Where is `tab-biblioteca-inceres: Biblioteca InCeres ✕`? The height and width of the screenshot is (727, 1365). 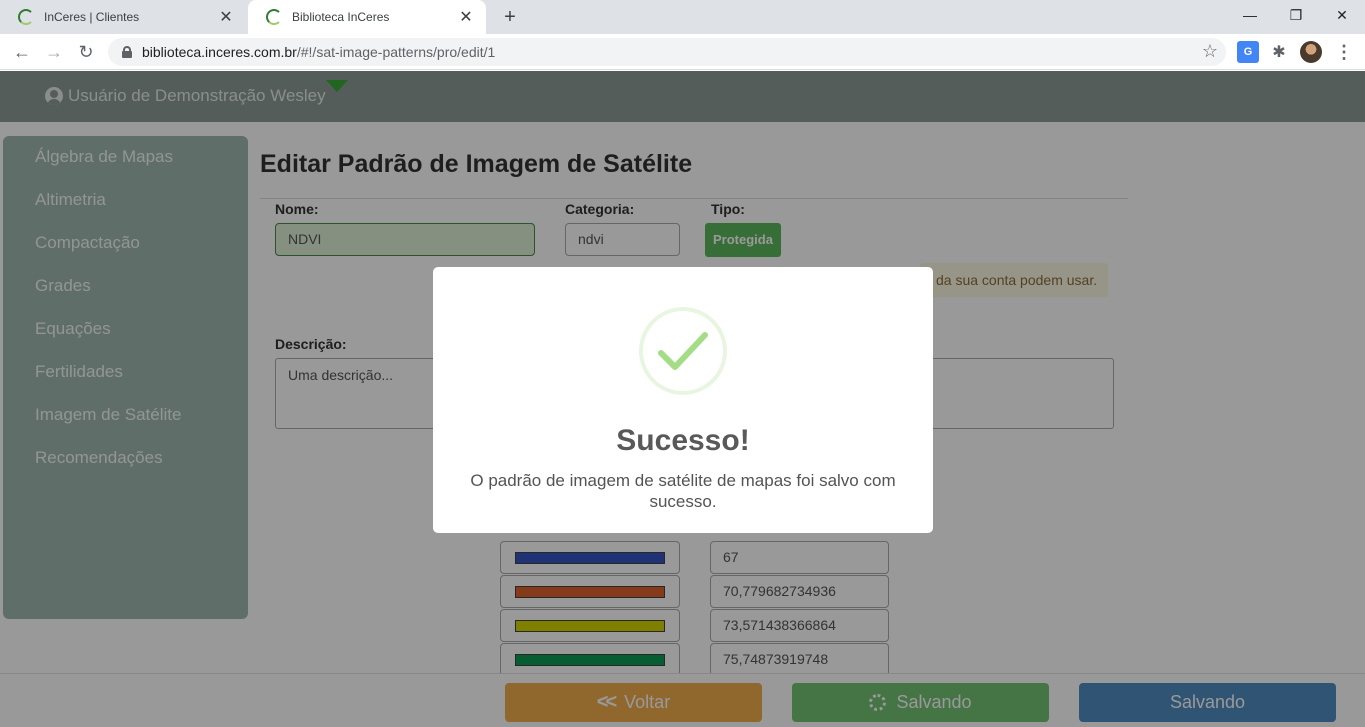
tab-biblioteca-inceres: Biblioteca InCeres ✕ is located at coordinates (367, 17).